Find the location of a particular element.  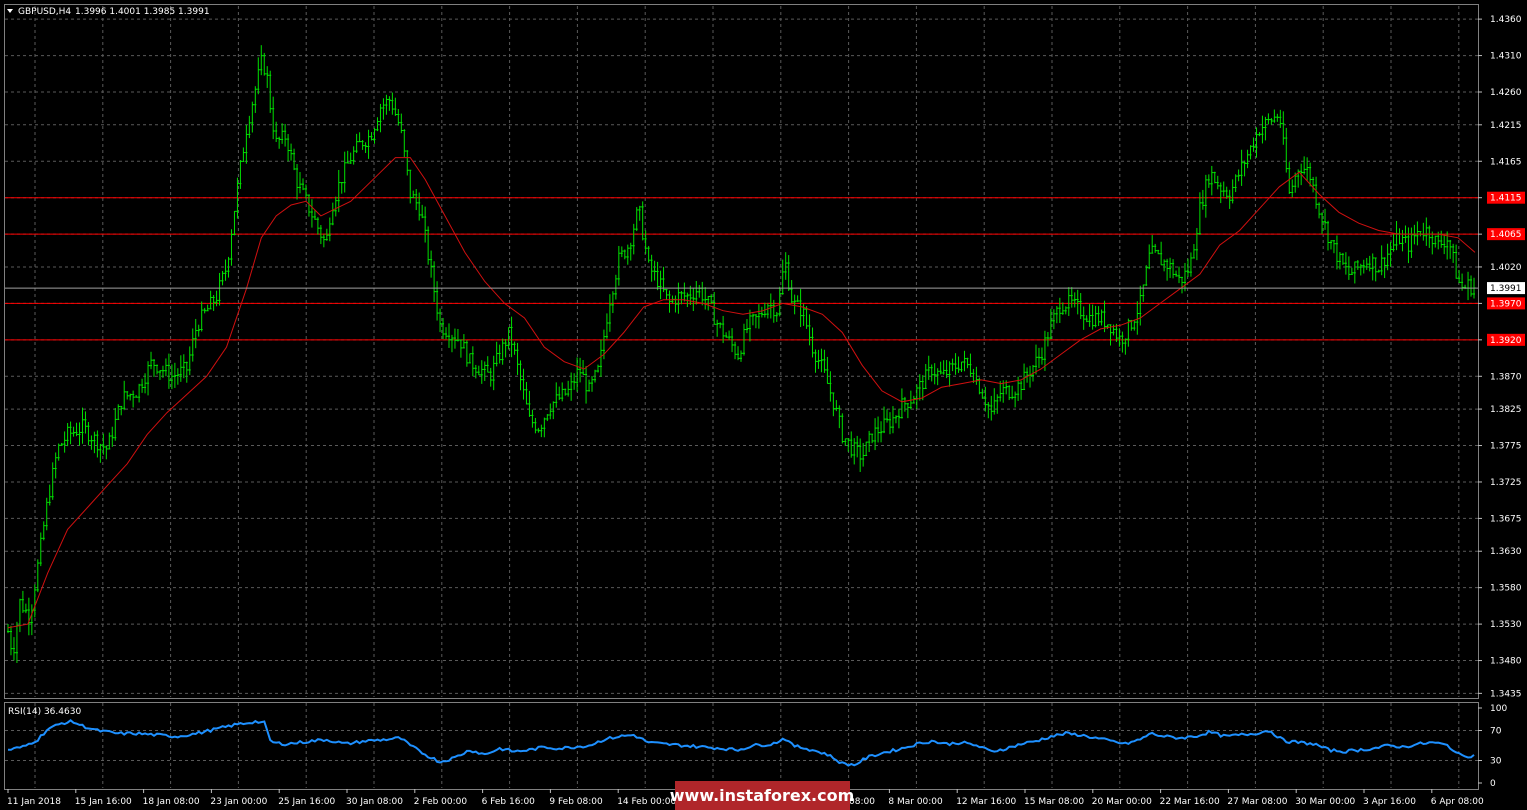

time-tick-label: 15 Mar 08:00 is located at coordinates (1054, 802).